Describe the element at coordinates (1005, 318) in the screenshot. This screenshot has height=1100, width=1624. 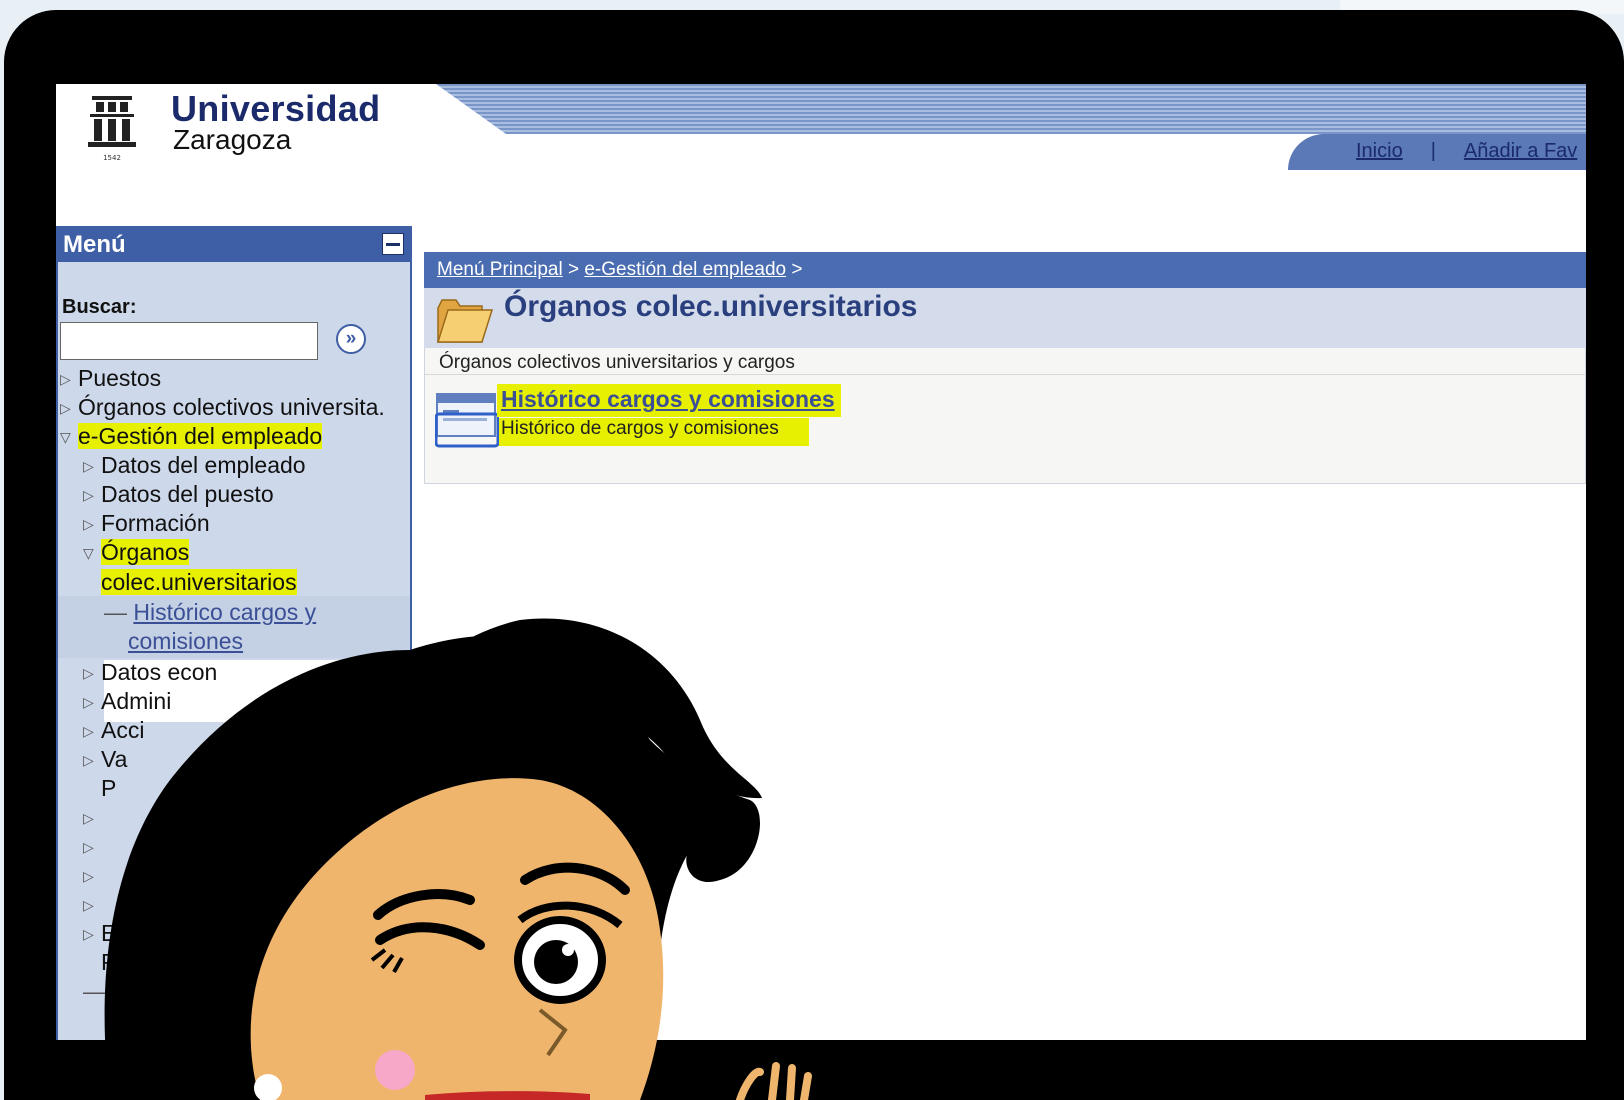
I see `page-title-bar: Órganos colec.universitarios` at that location.